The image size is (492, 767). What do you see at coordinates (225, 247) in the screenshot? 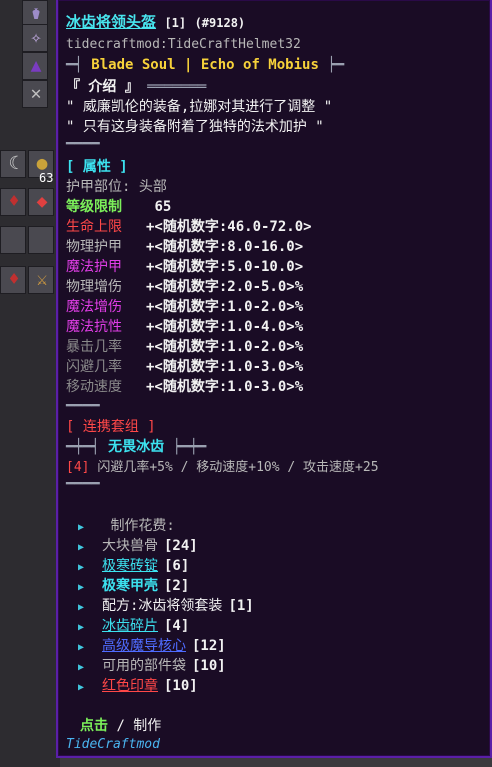
I see `stat-value: +<随机数字:8.0-16.0>` at bounding box center [225, 247].